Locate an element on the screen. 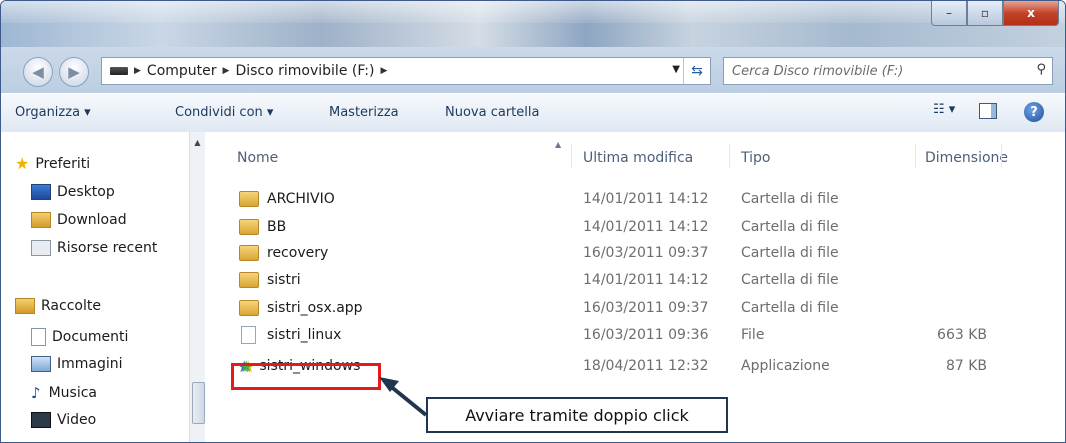 This screenshot has height=443, width=1066. callout-text: Avviare tramite doppio click is located at coordinates (577, 415).